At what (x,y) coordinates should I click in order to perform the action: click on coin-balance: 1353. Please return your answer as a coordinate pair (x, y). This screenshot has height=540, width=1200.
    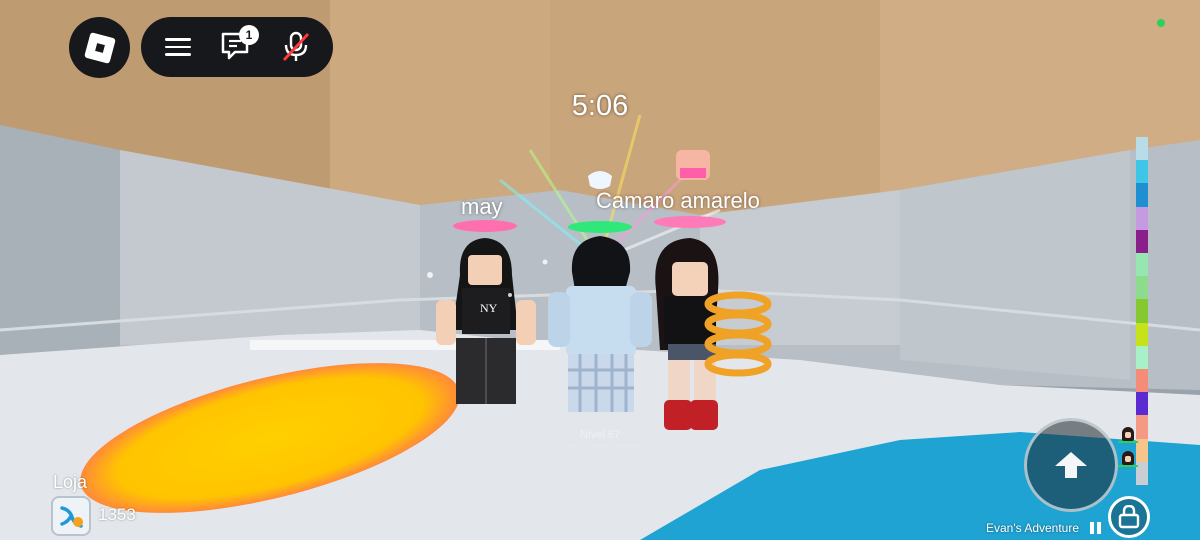
    Looking at the image, I should click on (117, 514).